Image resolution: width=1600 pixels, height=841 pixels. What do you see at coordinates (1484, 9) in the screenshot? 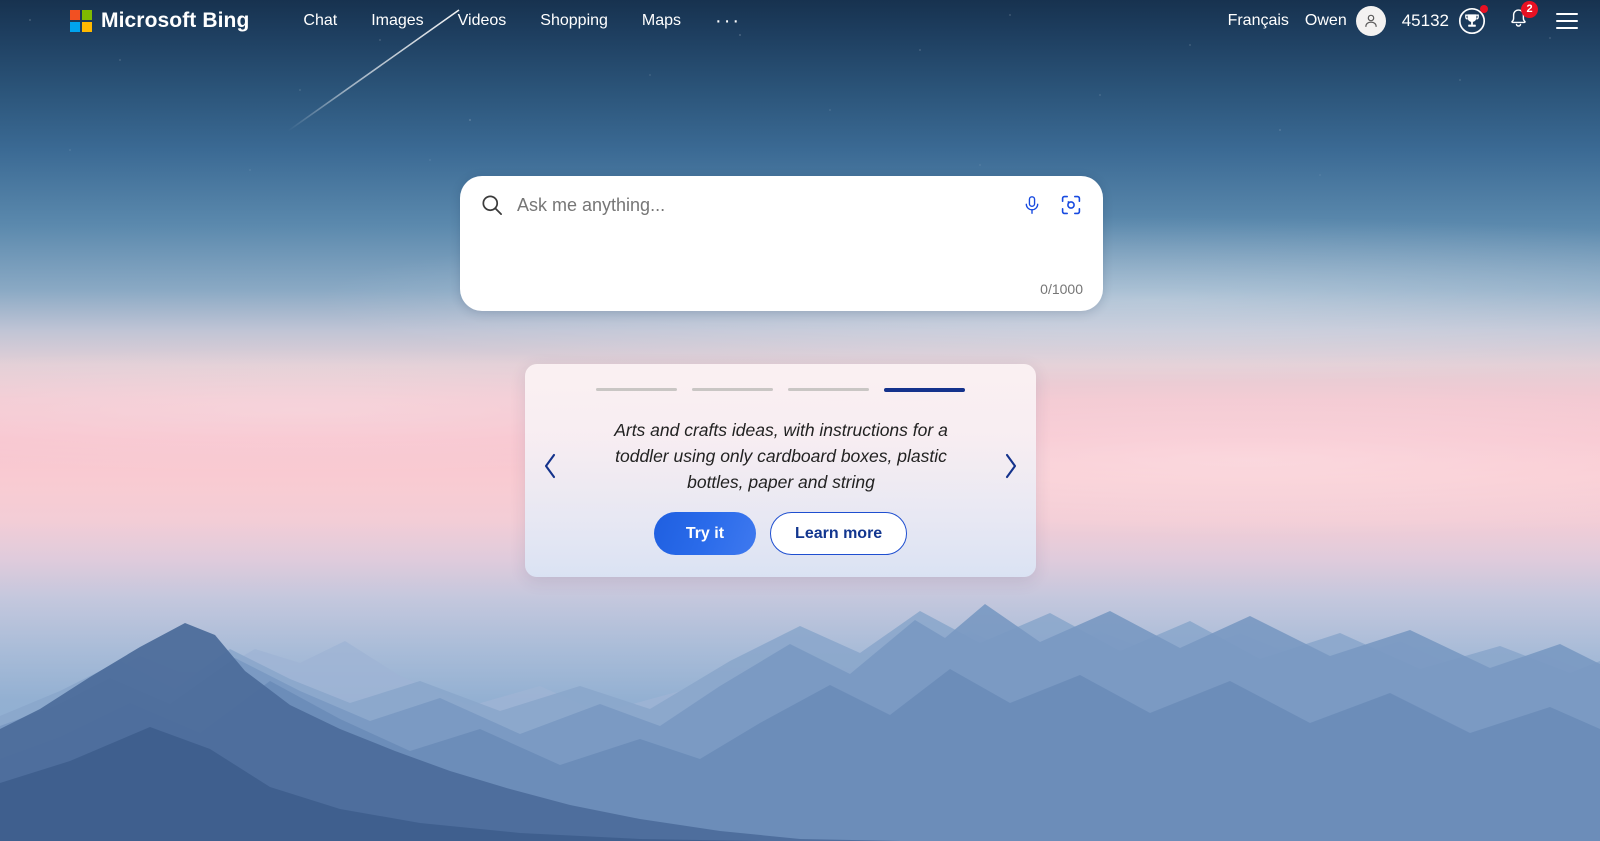
I see `rewards-alert-dot` at bounding box center [1484, 9].